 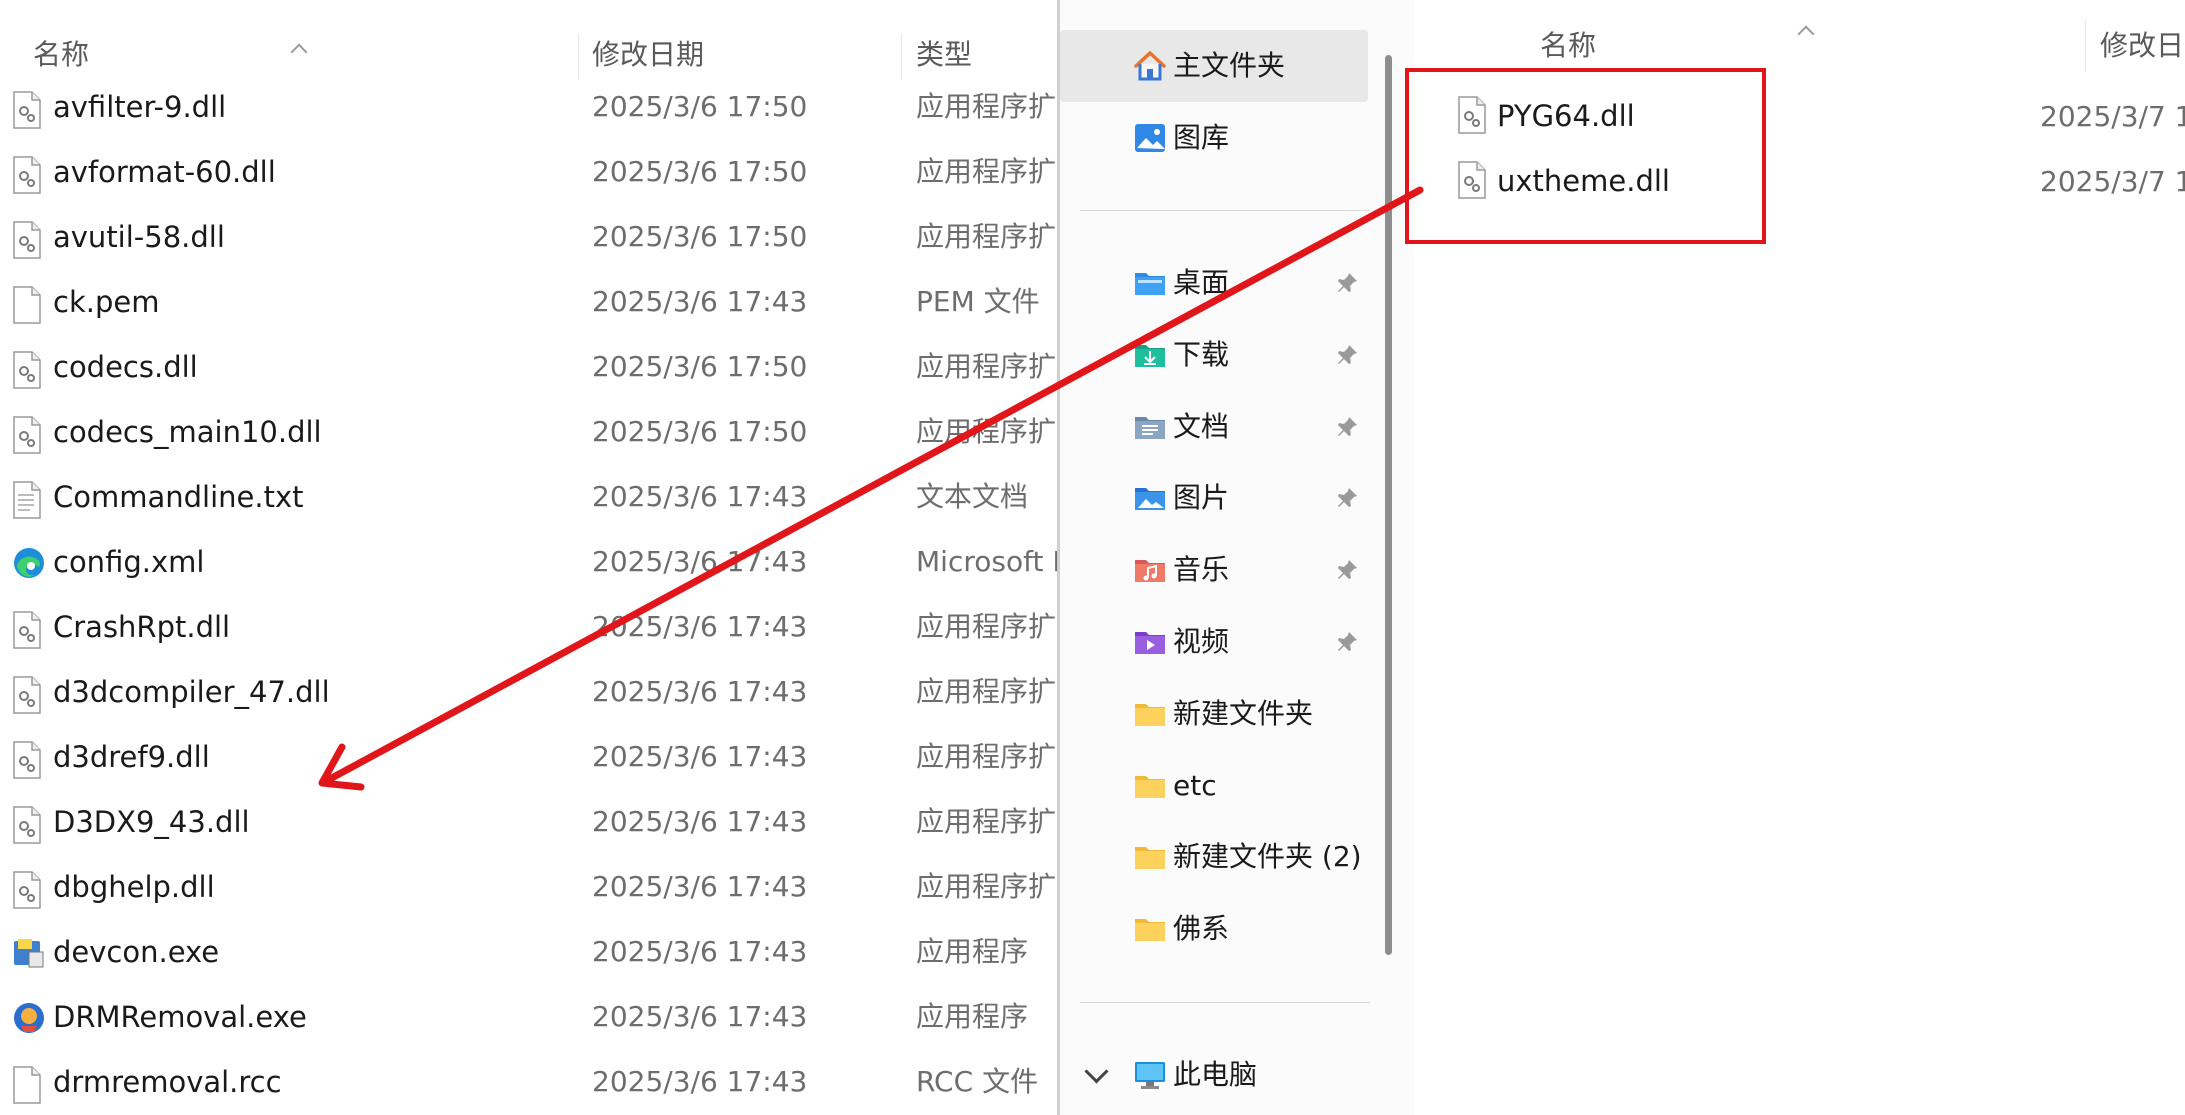 I want to click on edge-icon, so click(x=28, y=565).